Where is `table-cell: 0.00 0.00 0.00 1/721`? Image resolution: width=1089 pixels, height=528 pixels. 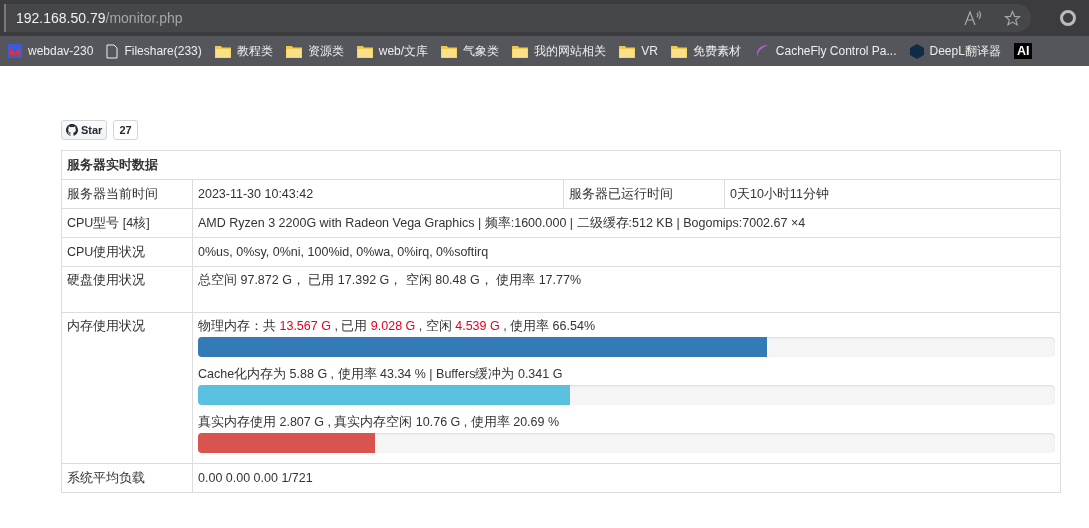 table-cell: 0.00 0.00 0.00 1/721 is located at coordinates (626, 478).